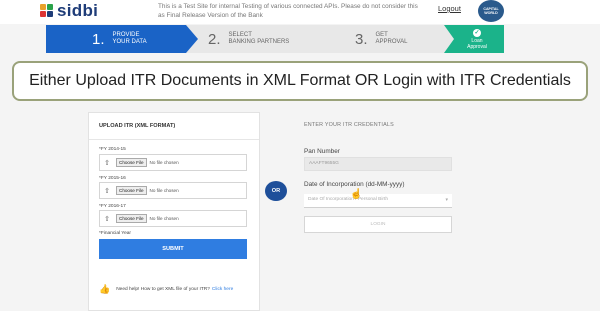 The image size is (600, 311). Describe the element at coordinates (322, 151) in the screenshot. I see `pan-label: Pan Number` at that location.